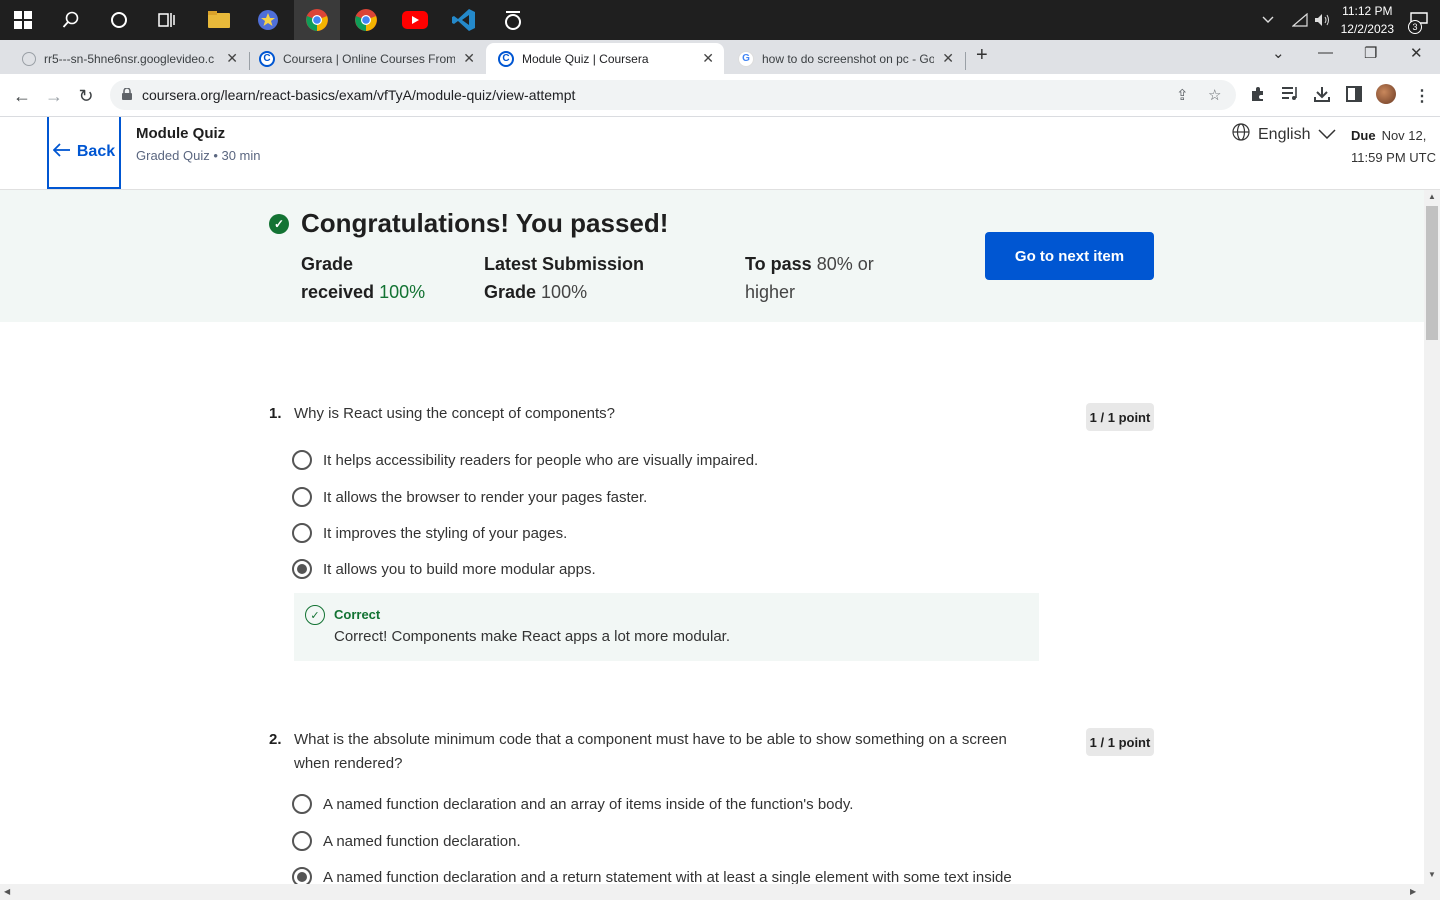 This screenshot has width=1440, height=900. I want to click on share-icon: ⇪, so click(1182, 95).